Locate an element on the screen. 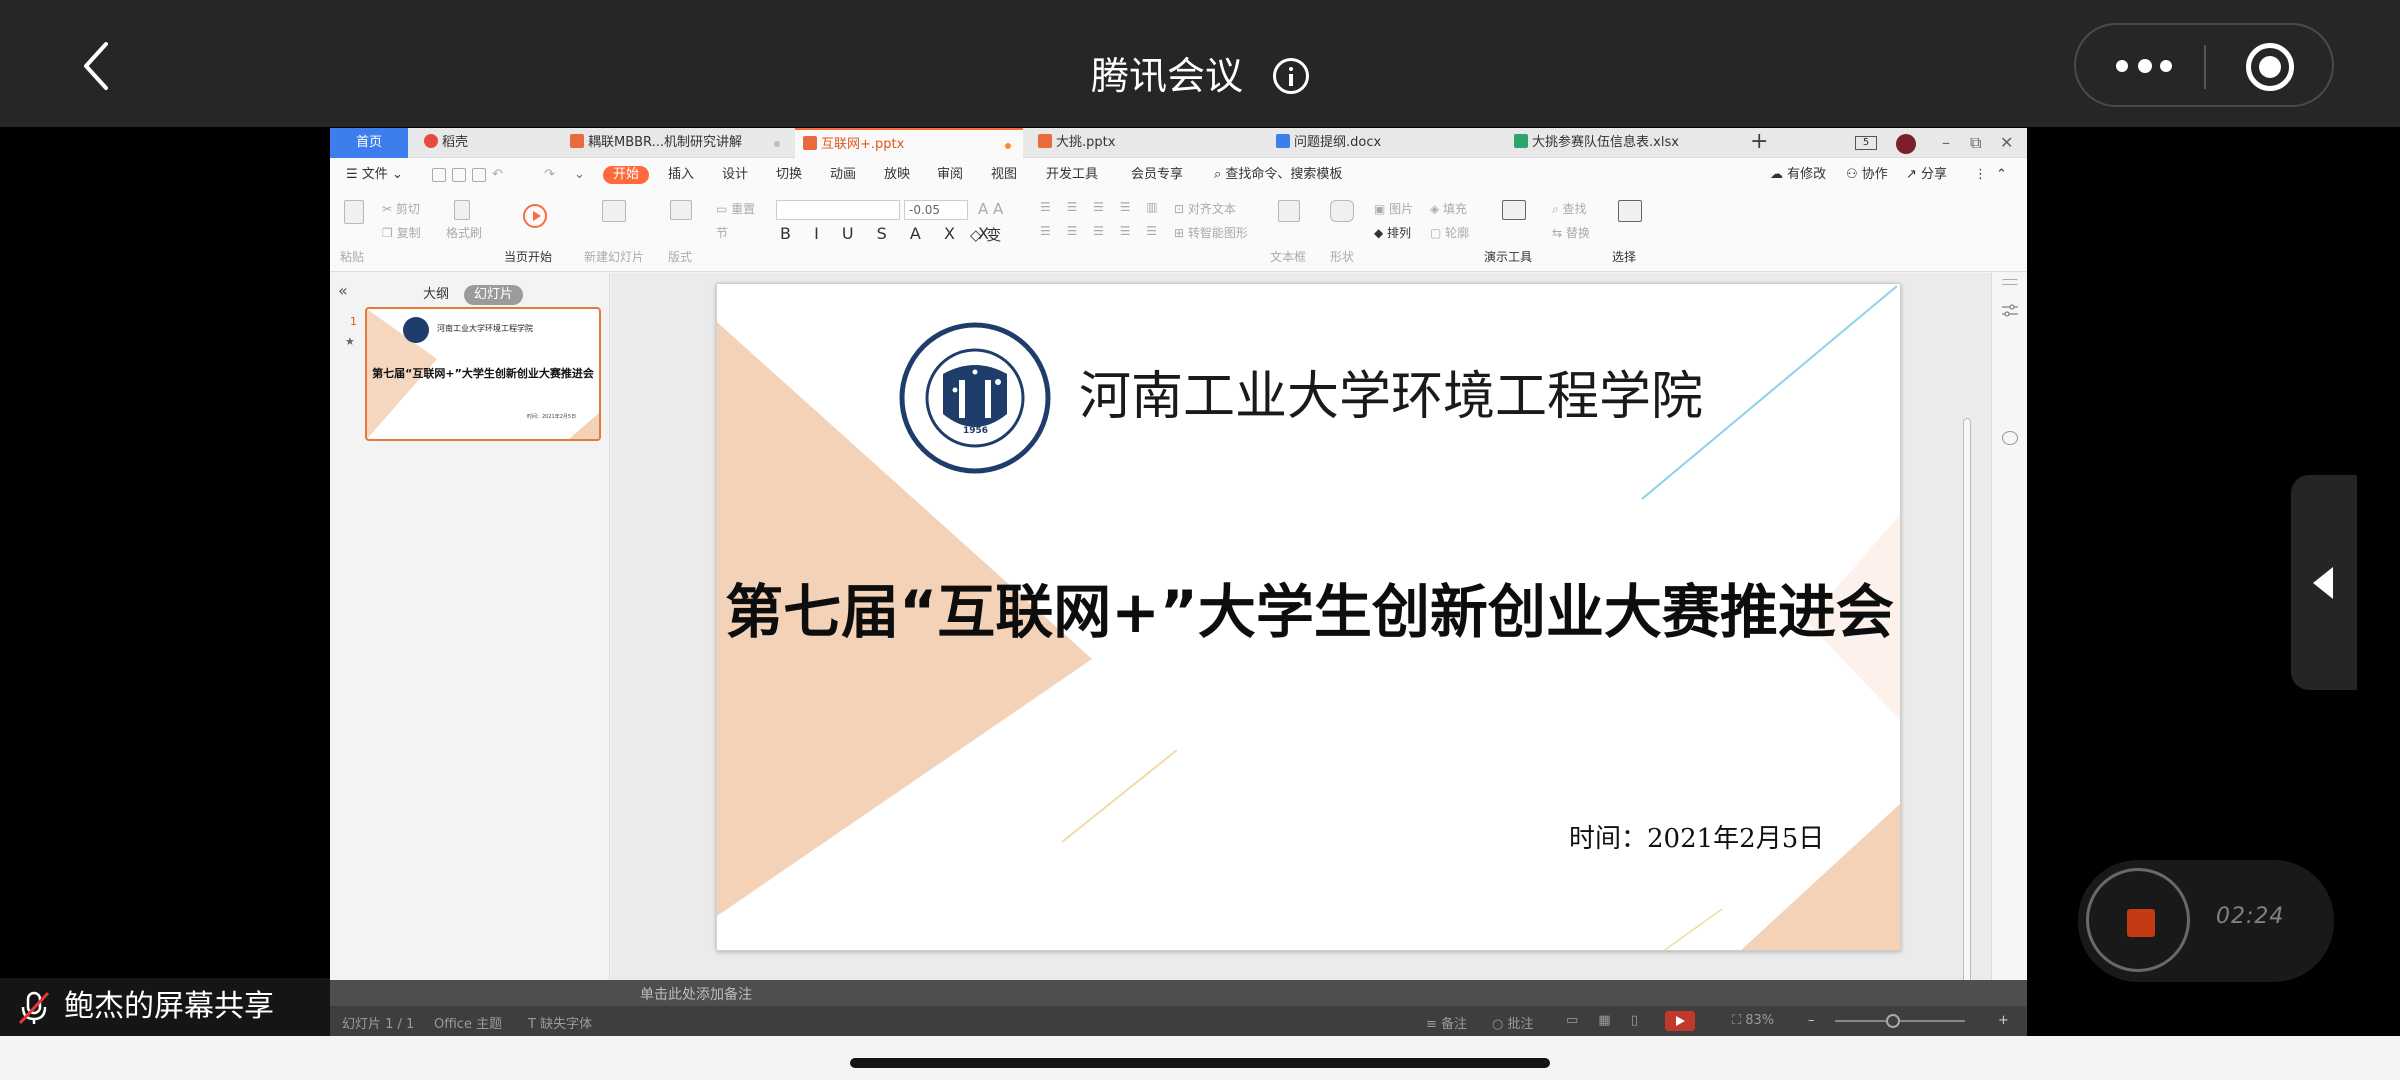 The height and width of the screenshot is (1080, 2400). tab-review: 审阅 is located at coordinates (950, 175).